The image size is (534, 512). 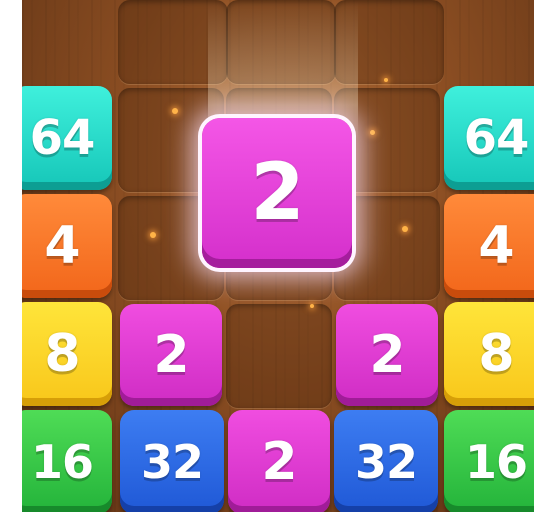 I want to click on falling-tile: 2, so click(x=277, y=193).